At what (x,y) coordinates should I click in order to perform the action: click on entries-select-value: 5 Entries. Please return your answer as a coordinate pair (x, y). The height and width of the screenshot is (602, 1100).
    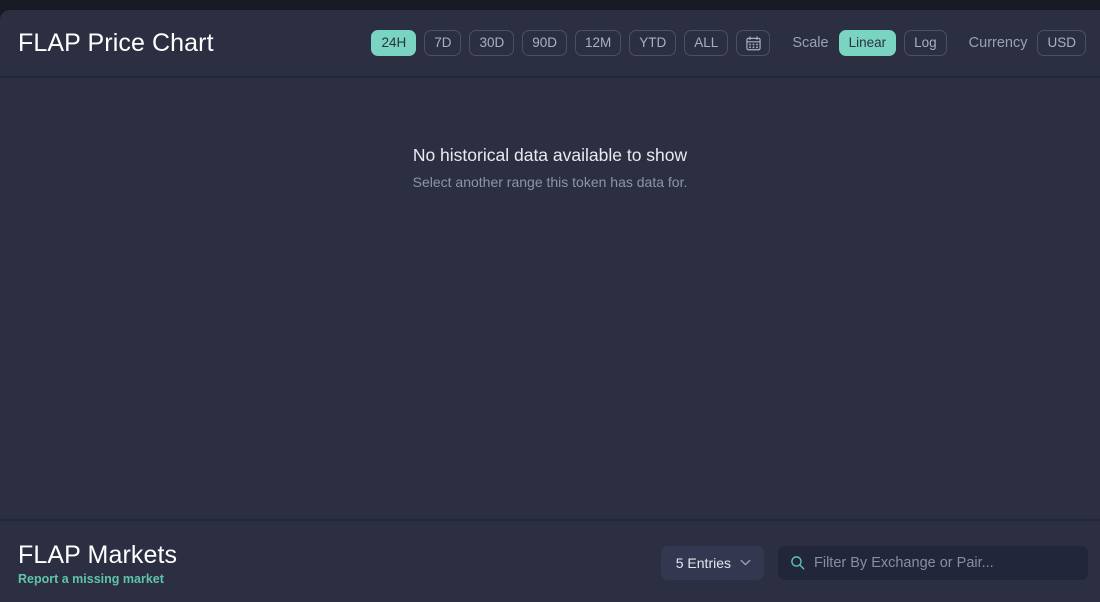
    Looking at the image, I should click on (703, 562).